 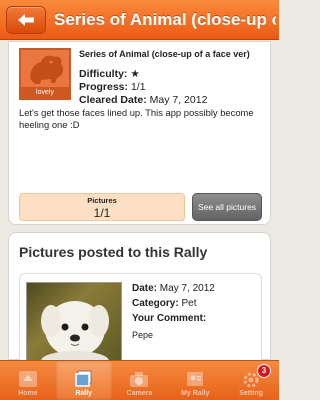 I want to click on cleared-date-label: Cleared Date:, so click(x=113, y=100).